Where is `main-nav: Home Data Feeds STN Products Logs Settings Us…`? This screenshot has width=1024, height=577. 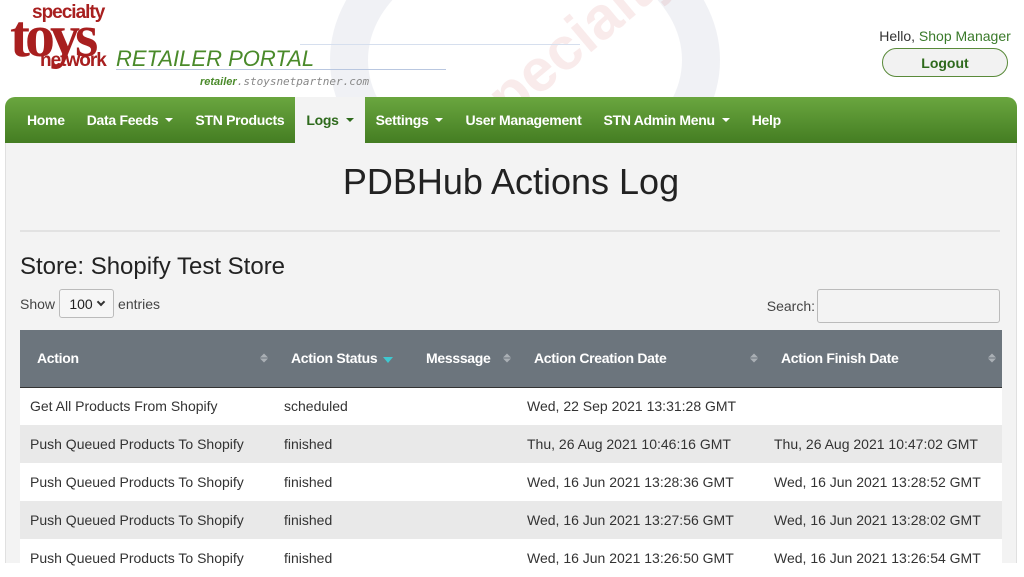 main-nav: Home Data Feeds STN Products Logs Settings Us… is located at coordinates (511, 120).